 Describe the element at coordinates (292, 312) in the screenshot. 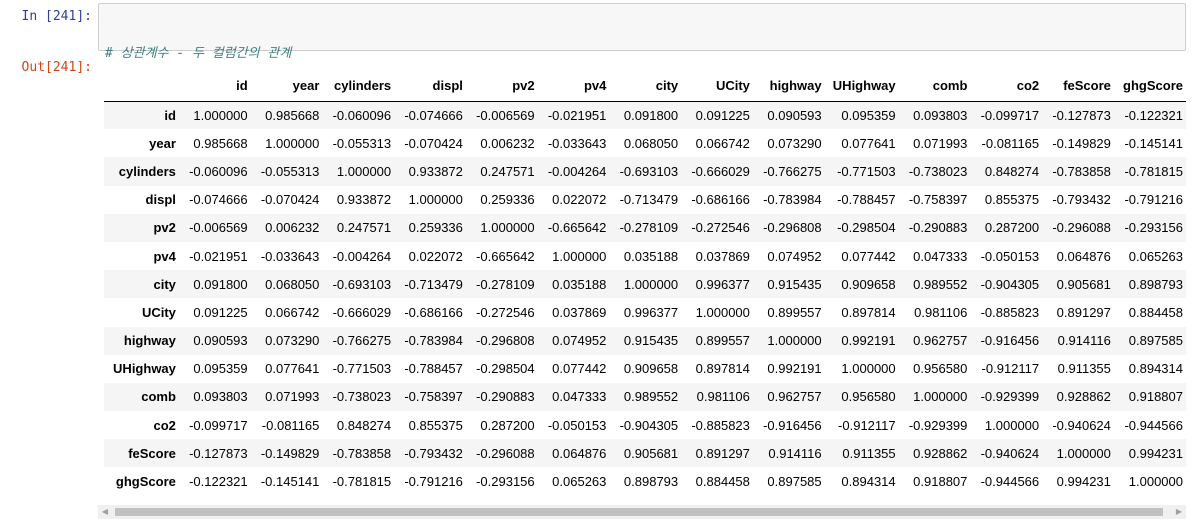

I see `table-cell: 0.066742` at that location.